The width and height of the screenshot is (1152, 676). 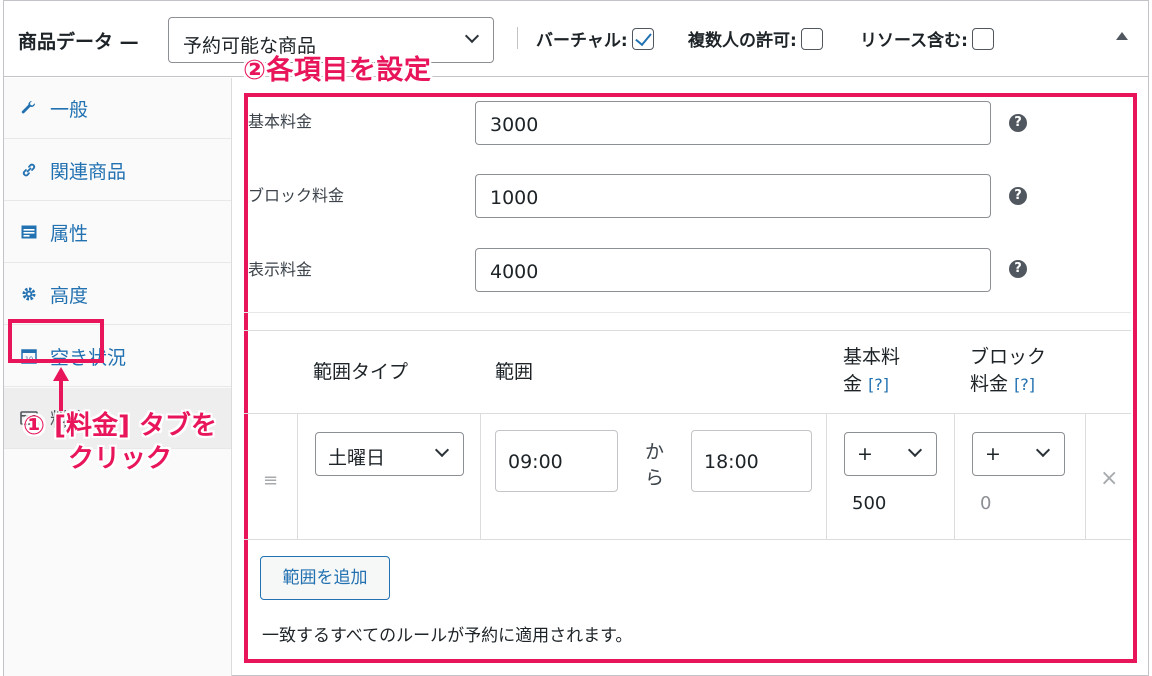 I want to click on th-block-cost: ブロック 料金 [?], so click(x=1008, y=370).